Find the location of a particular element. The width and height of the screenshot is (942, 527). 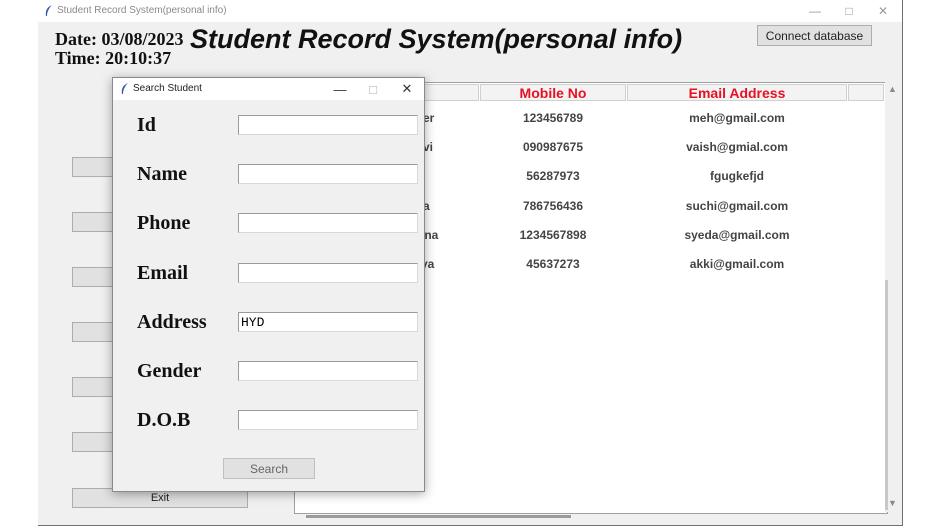

page-title: Student Record System(personal info) is located at coordinates (436, 39).